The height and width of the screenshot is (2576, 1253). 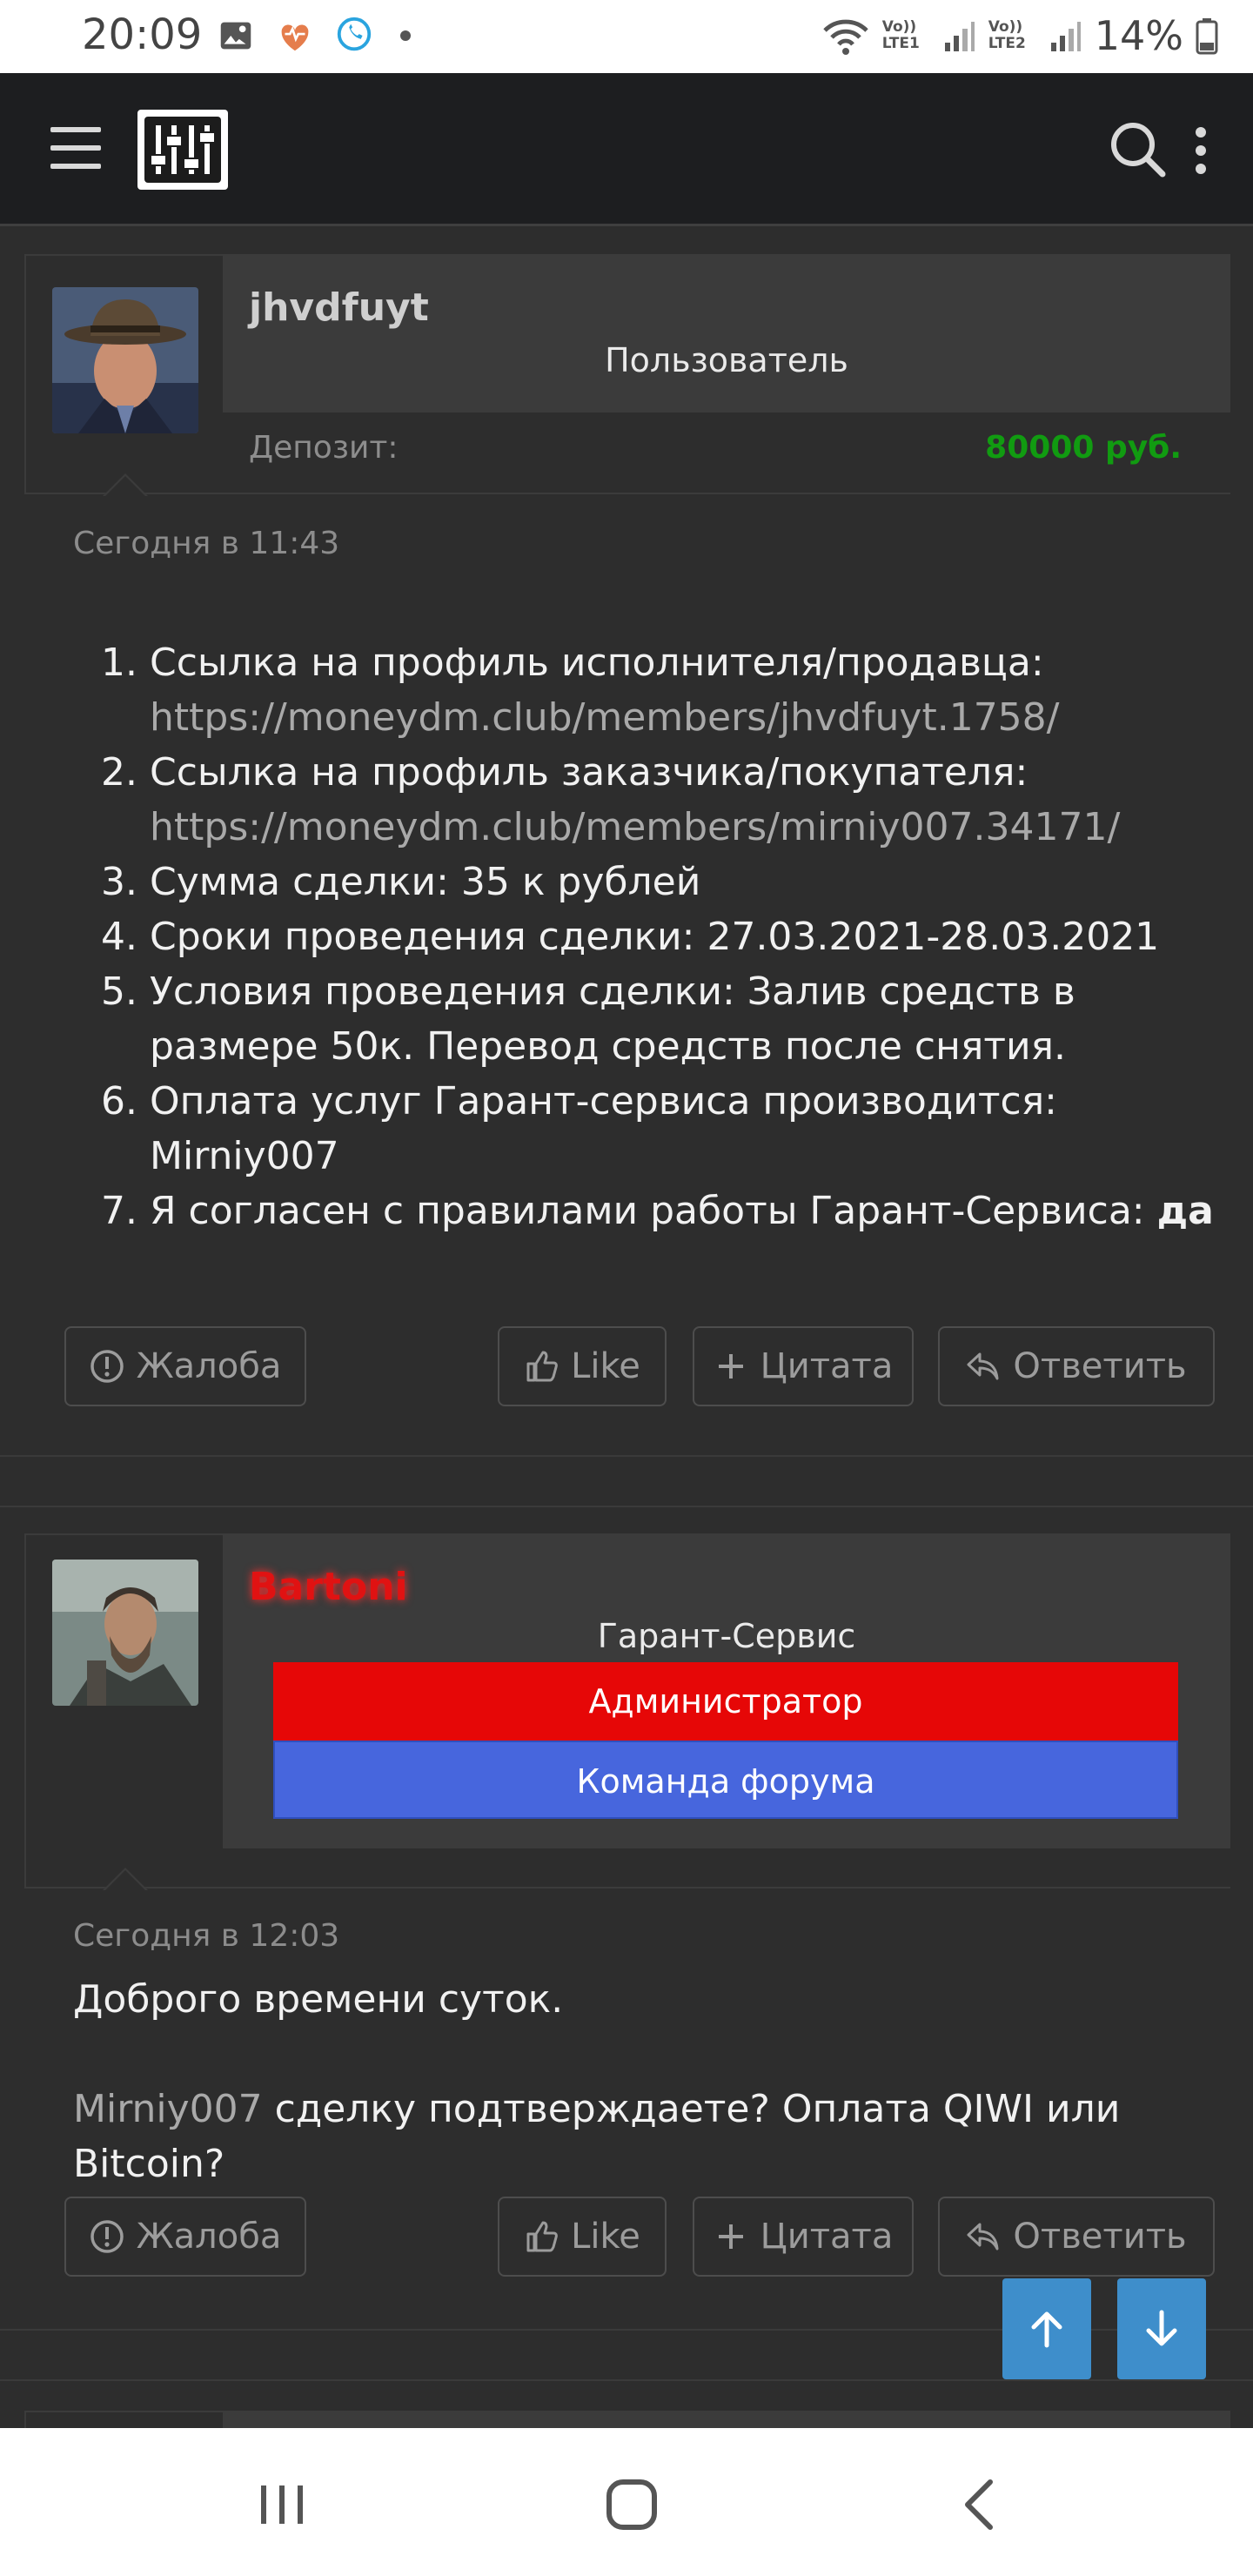 What do you see at coordinates (626, 150) in the screenshot?
I see `app-header` at bounding box center [626, 150].